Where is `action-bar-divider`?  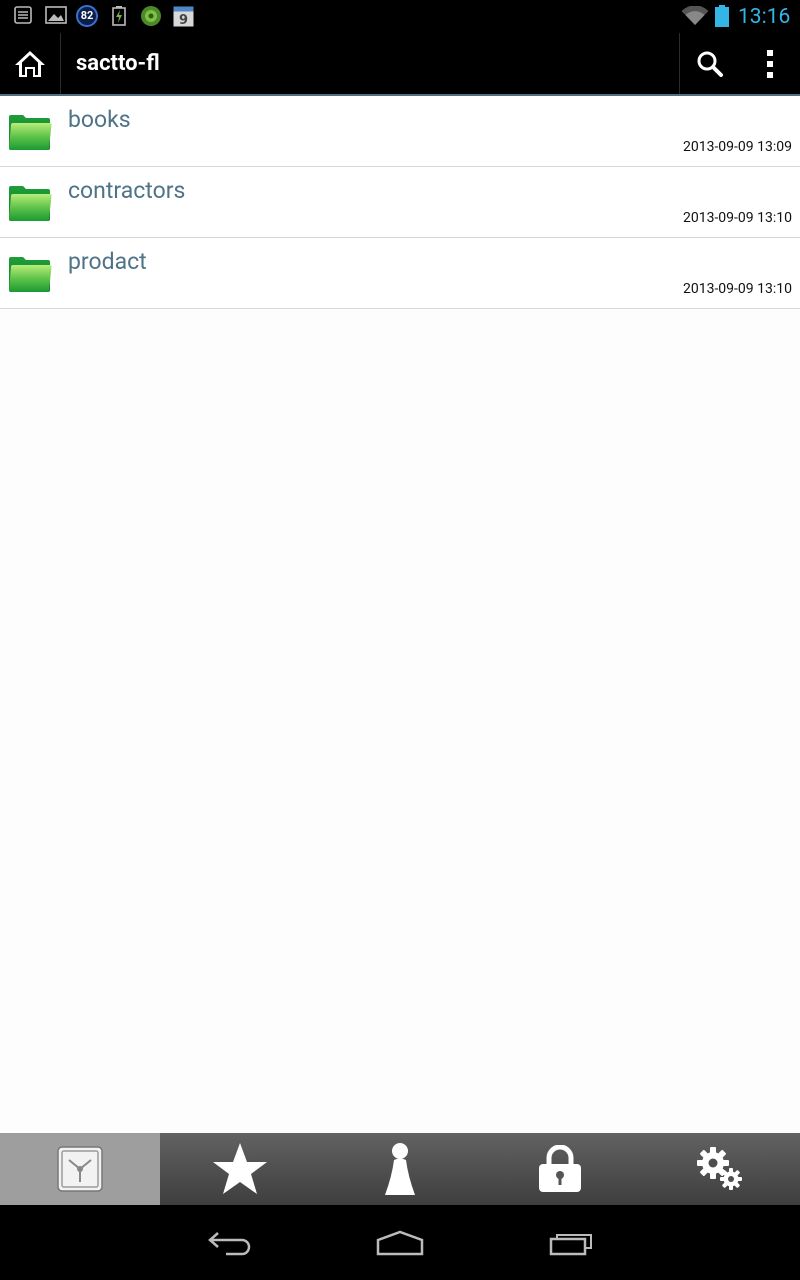 action-bar-divider is located at coordinates (60, 63).